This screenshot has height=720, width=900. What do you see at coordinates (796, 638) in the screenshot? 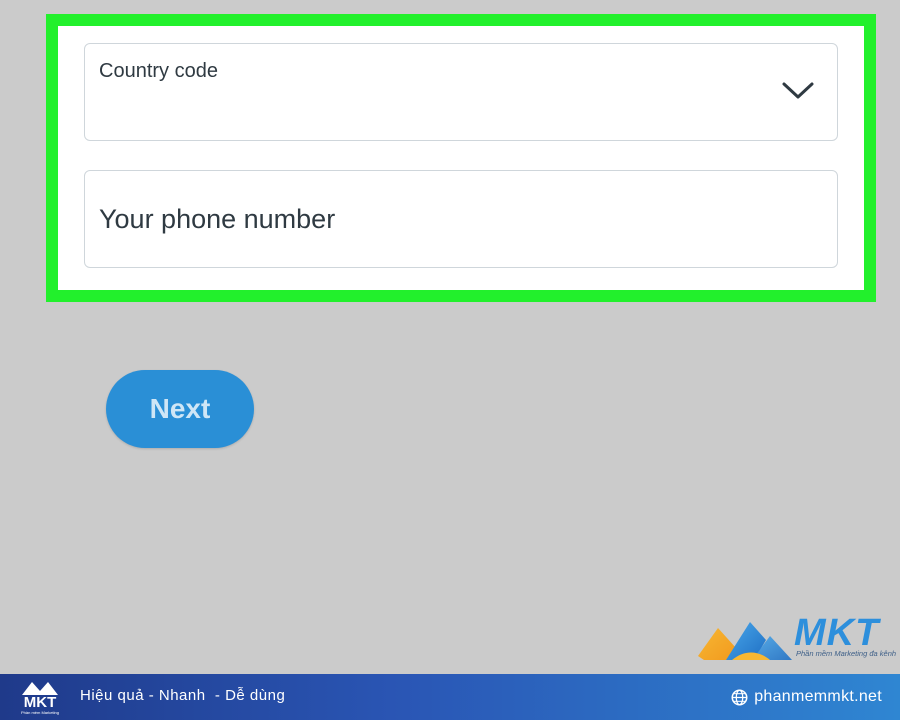
I see `watermark-logo: MKT Phần mềm Marketing đa kênh` at bounding box center [796, 638].